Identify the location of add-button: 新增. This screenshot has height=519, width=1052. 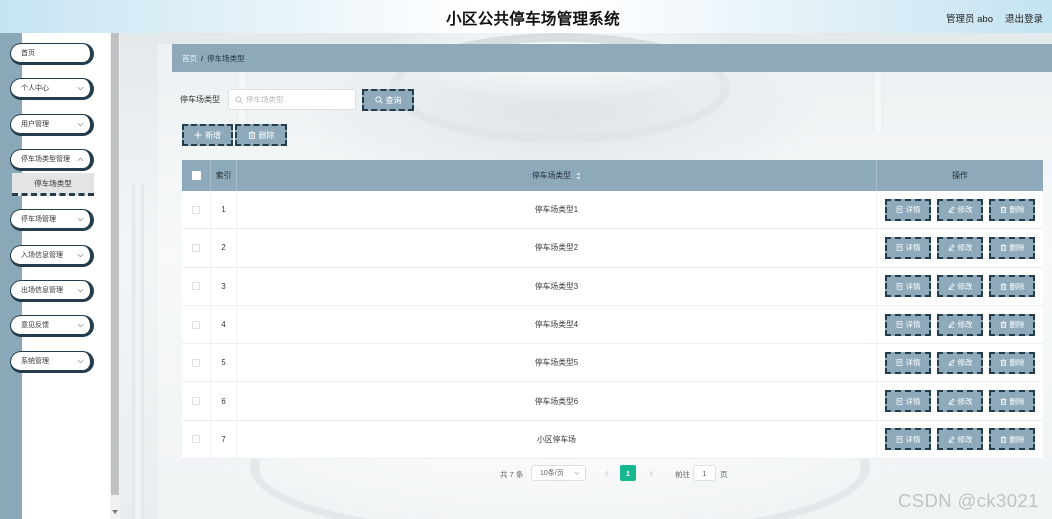
(207, 135).